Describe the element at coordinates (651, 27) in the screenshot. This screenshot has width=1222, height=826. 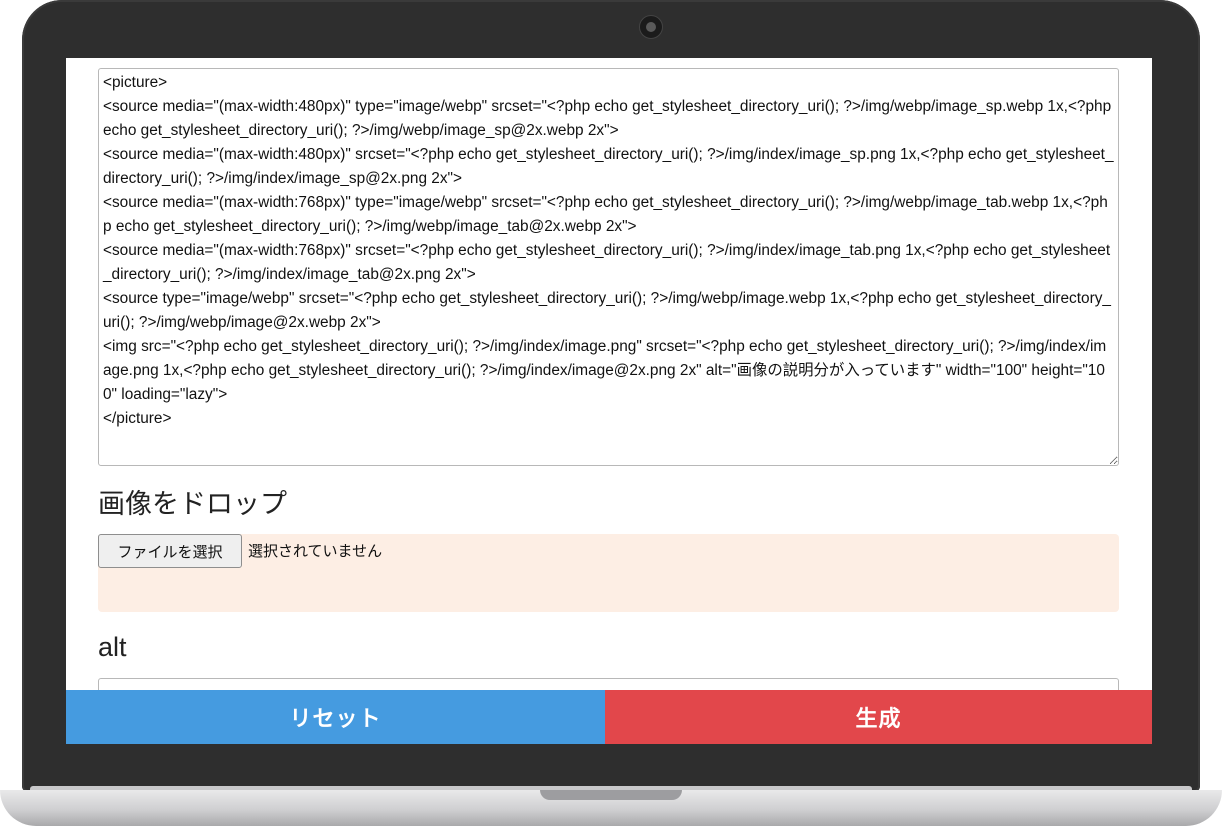
I see `webcam-icon` at that location.